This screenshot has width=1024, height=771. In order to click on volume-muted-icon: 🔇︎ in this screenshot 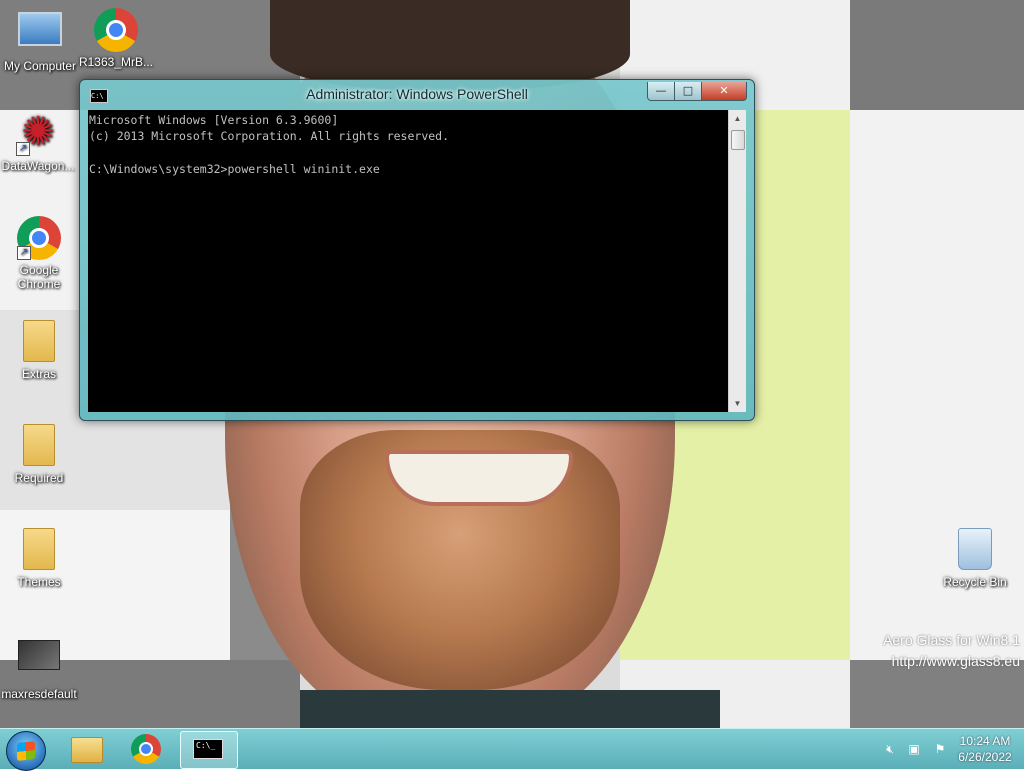, I will do `click(890, 749)`.